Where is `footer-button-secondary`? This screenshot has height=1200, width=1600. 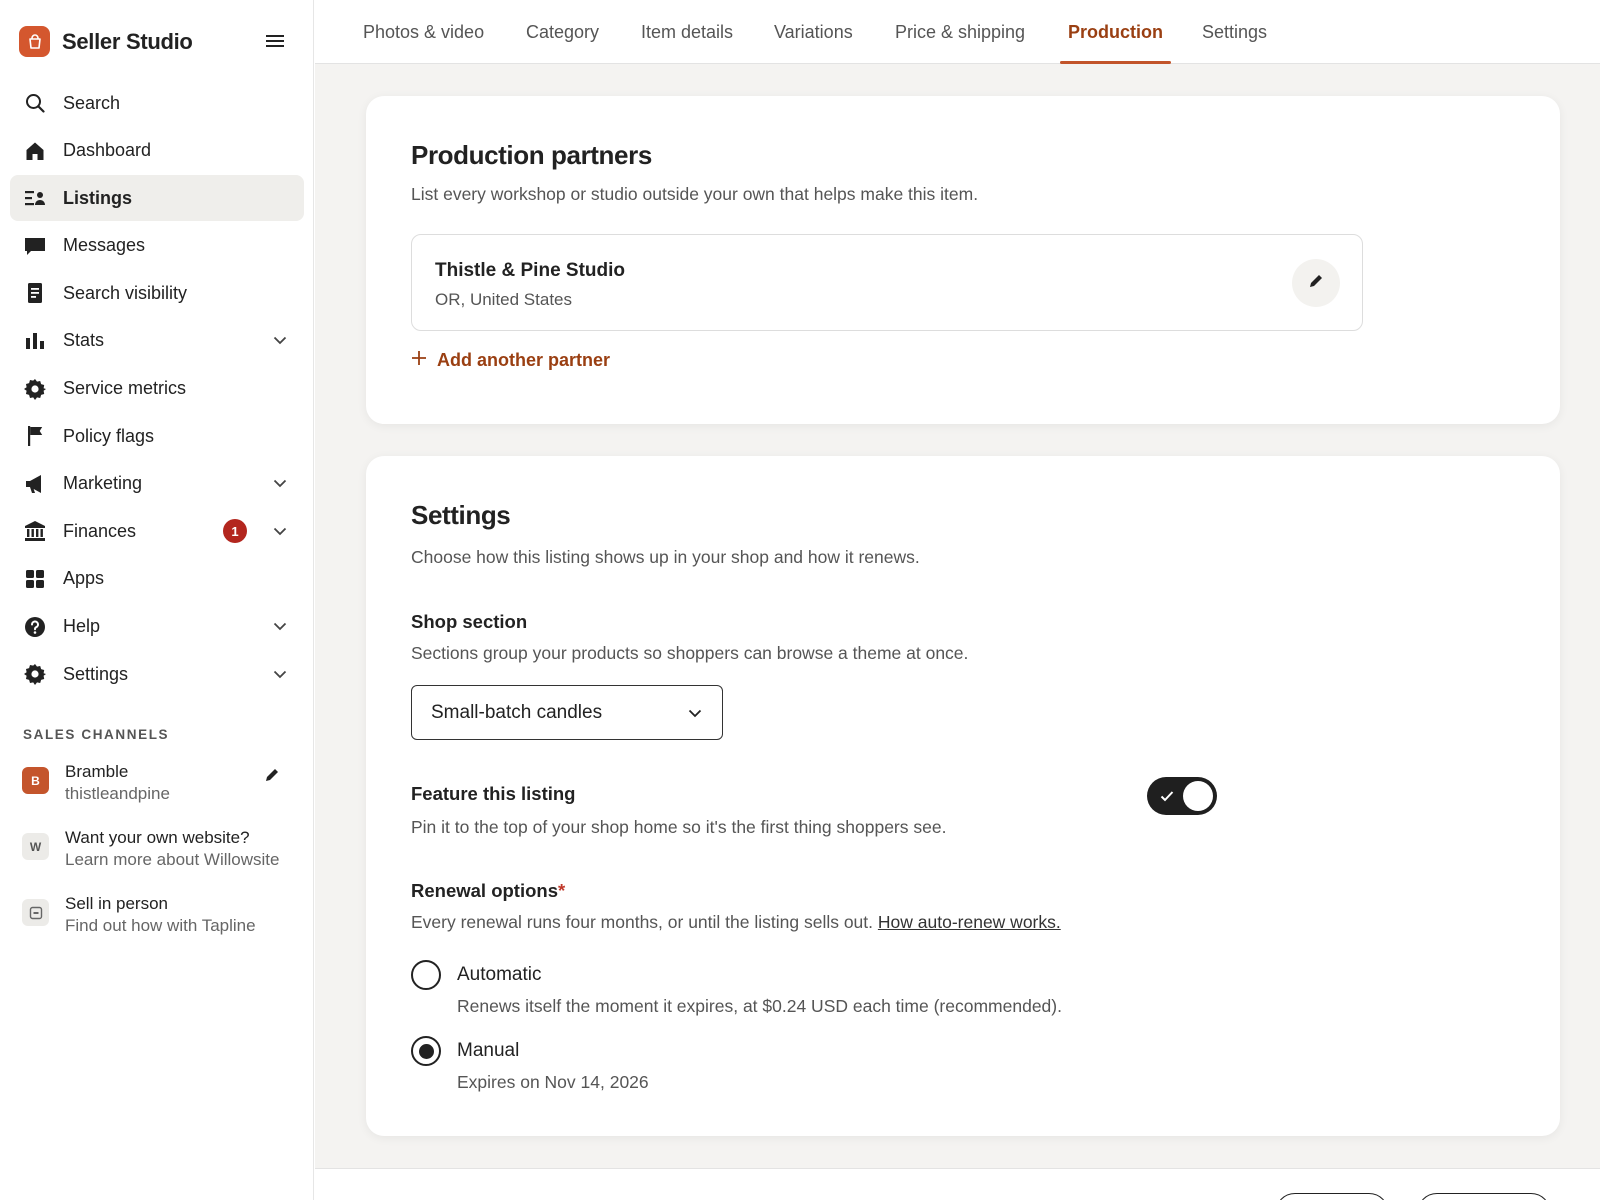 footer-button-secondary is located at coordinates (1332, 1196).